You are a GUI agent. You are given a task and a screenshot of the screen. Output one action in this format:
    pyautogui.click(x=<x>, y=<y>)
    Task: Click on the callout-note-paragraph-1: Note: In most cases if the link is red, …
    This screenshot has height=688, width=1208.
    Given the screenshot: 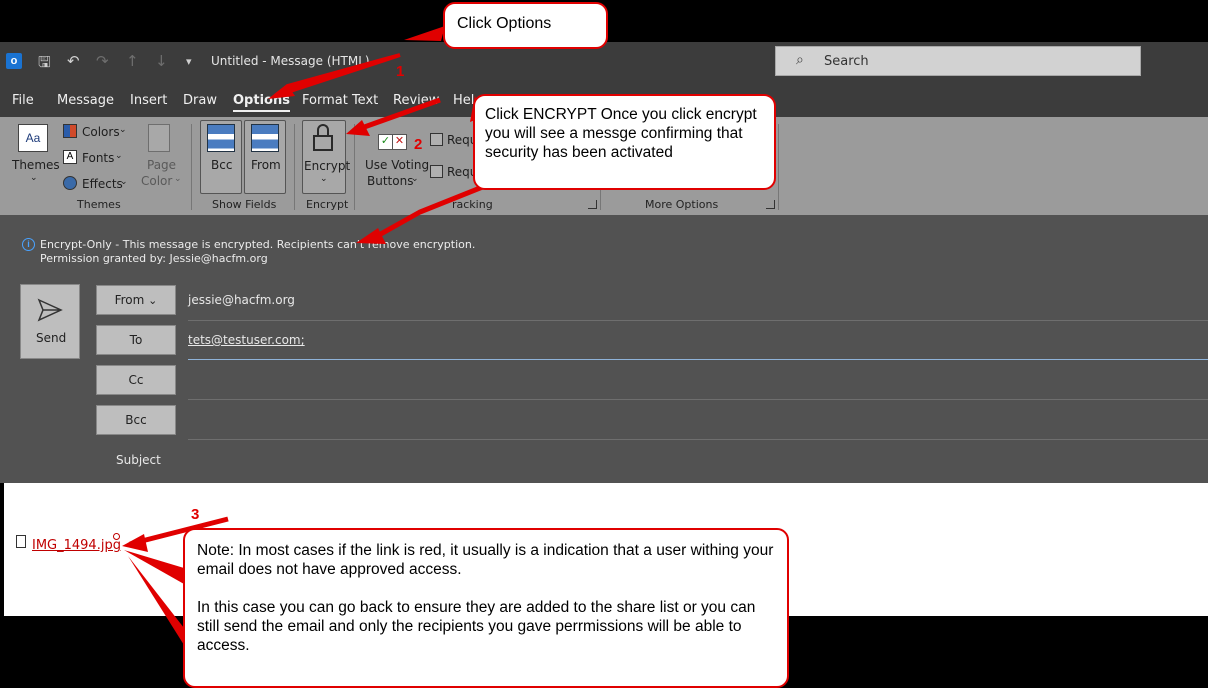 What is the action you would take?
    pyautogui.click(x=485, y=560)
    